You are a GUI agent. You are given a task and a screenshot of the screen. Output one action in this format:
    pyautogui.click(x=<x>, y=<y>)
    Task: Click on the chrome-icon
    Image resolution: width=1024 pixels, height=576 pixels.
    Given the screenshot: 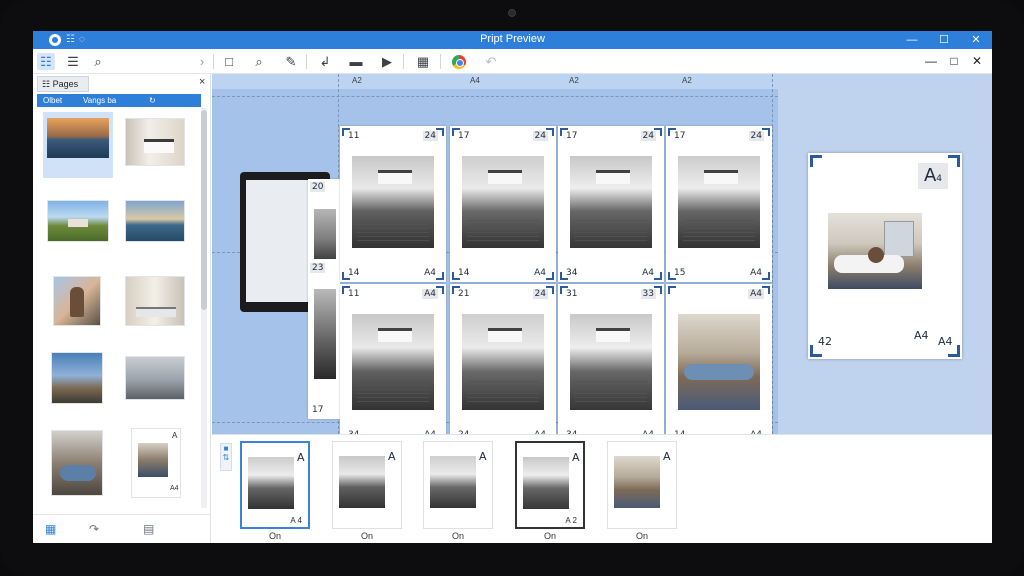 What is the action you would take?
    pyautogui.click(x=459, y=62)
    